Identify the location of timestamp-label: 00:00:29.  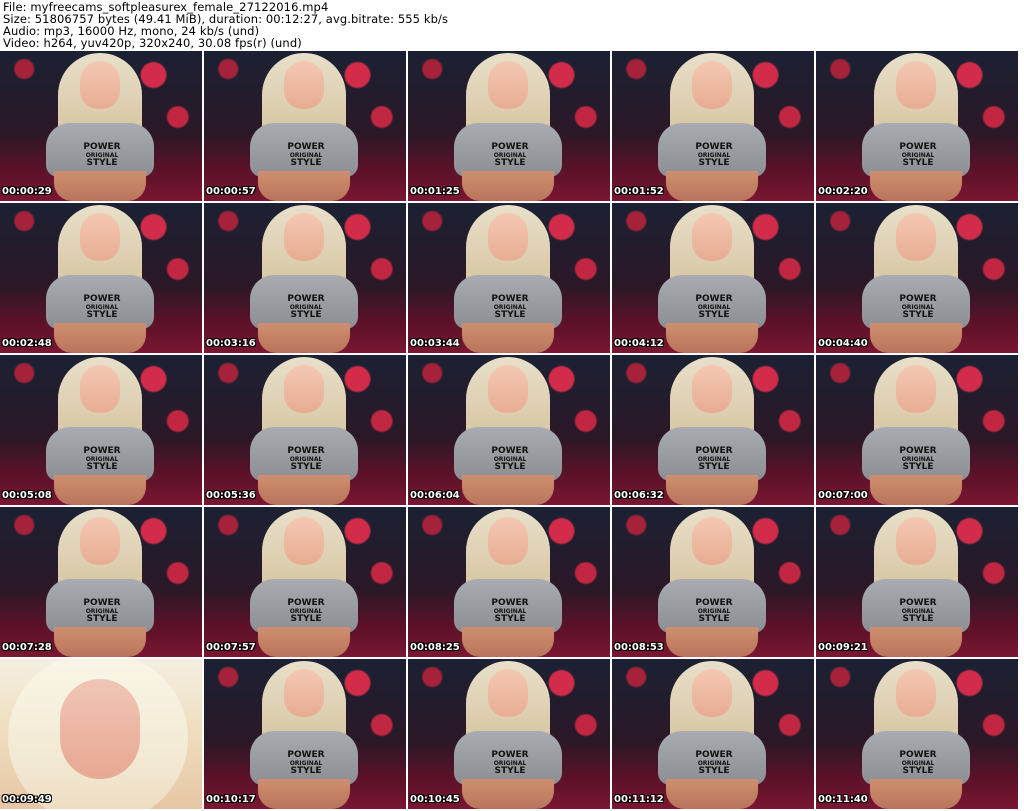
(27, 191).